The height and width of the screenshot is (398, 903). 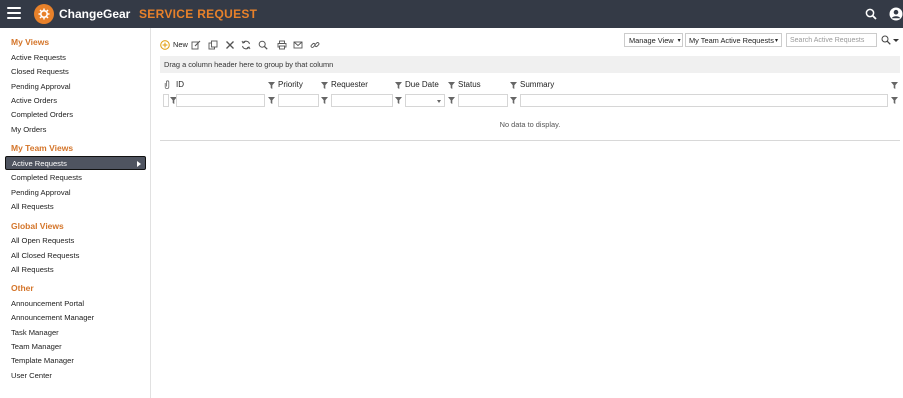 I want to click on global-search-icon, so click(x=871, y=14).